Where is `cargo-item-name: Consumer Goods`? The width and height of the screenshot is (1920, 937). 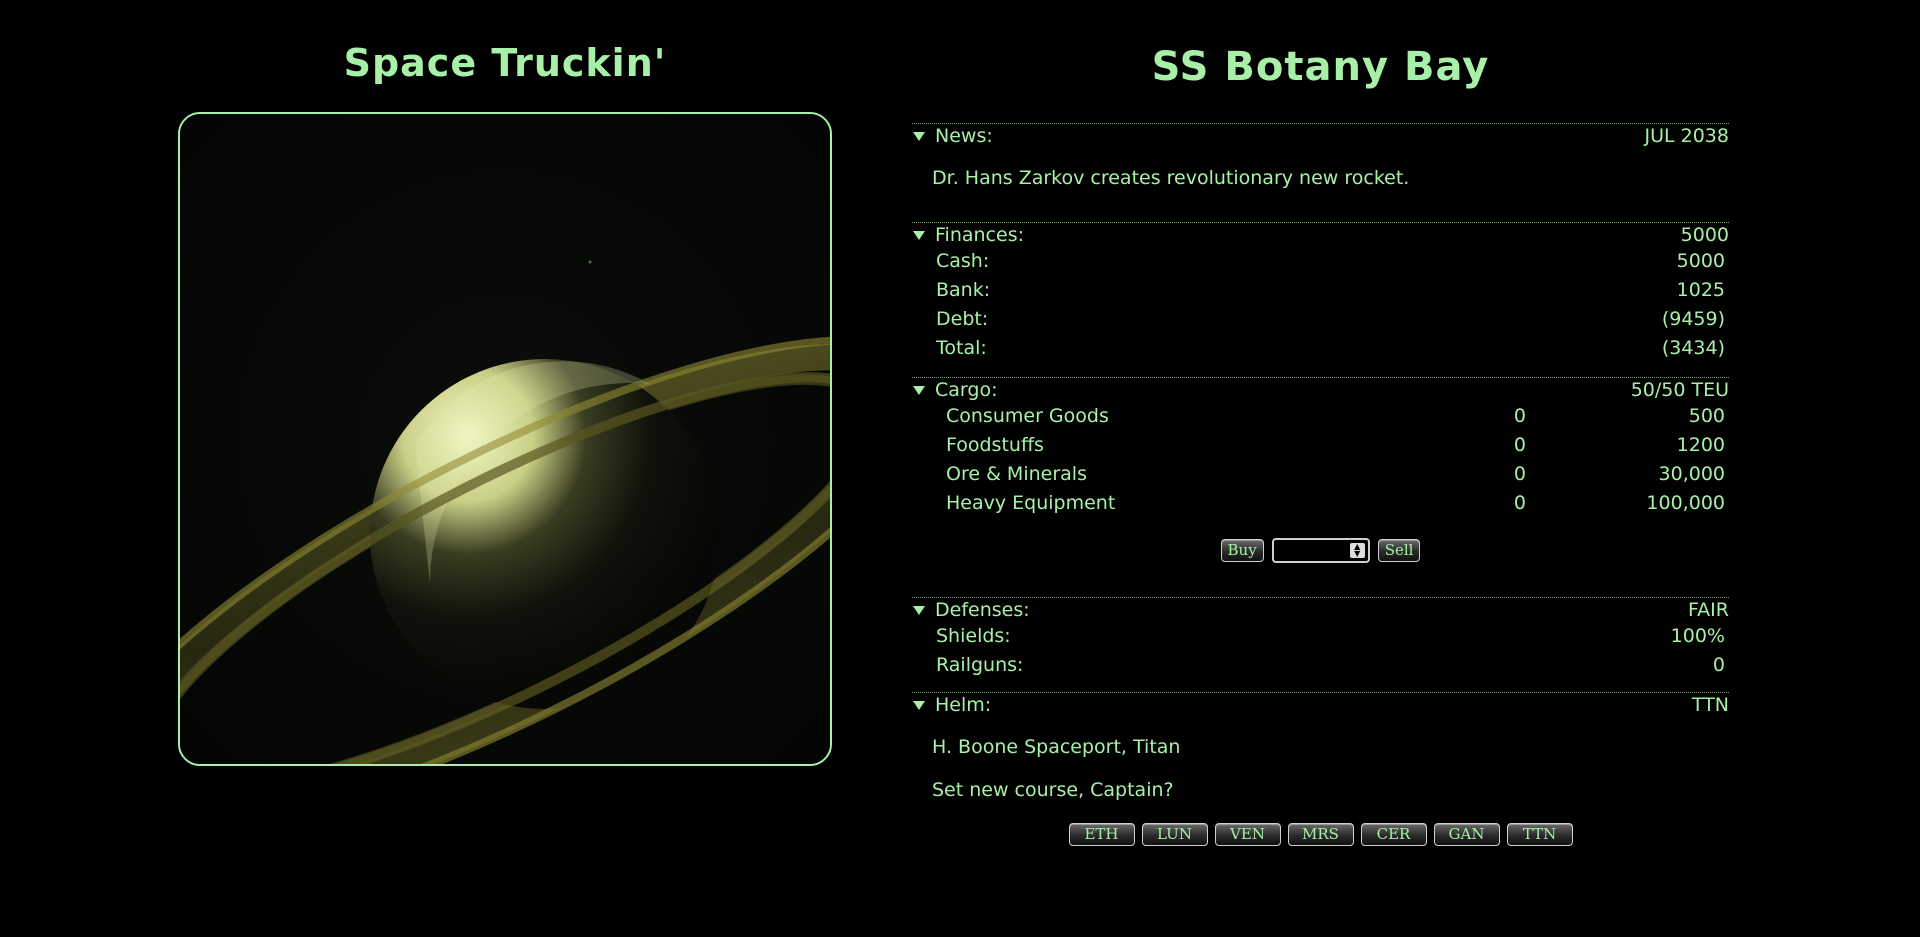
cargo-item-name: Consumer Goods is located at coordinates (1027, 416).